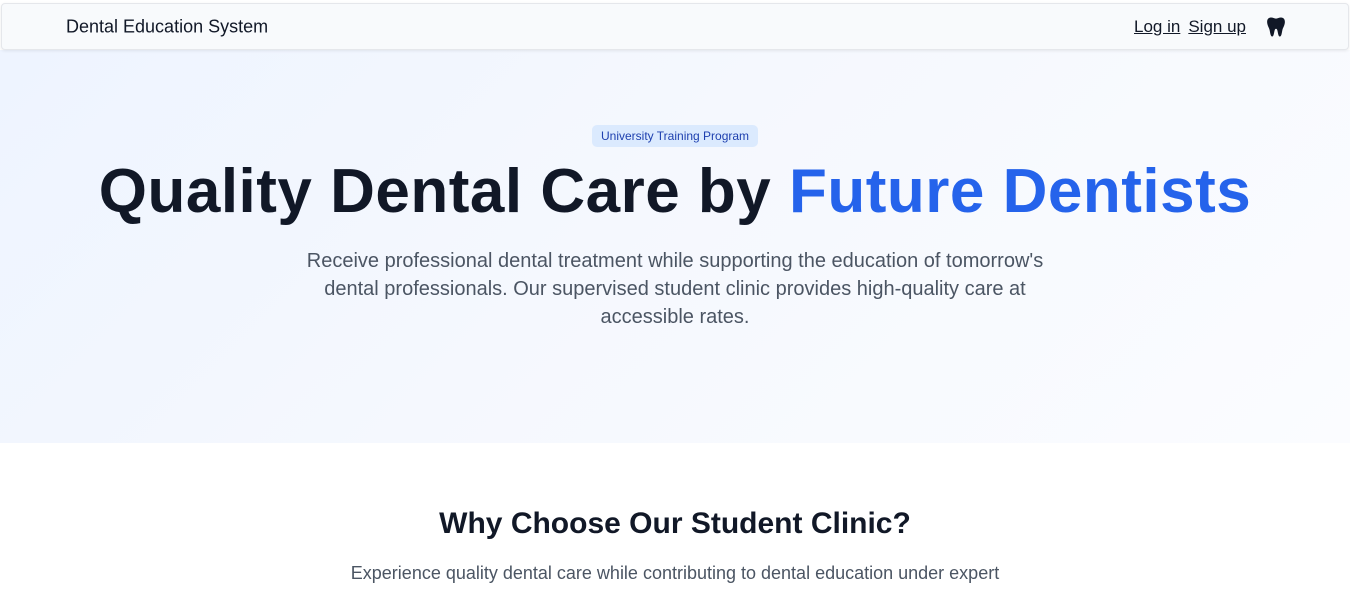 The image size is (1350, 593). What do you see at coordinates (1217, 27) in the screenshot?
I see `signup-link: Sign up` at bounding box center [1217, 27].